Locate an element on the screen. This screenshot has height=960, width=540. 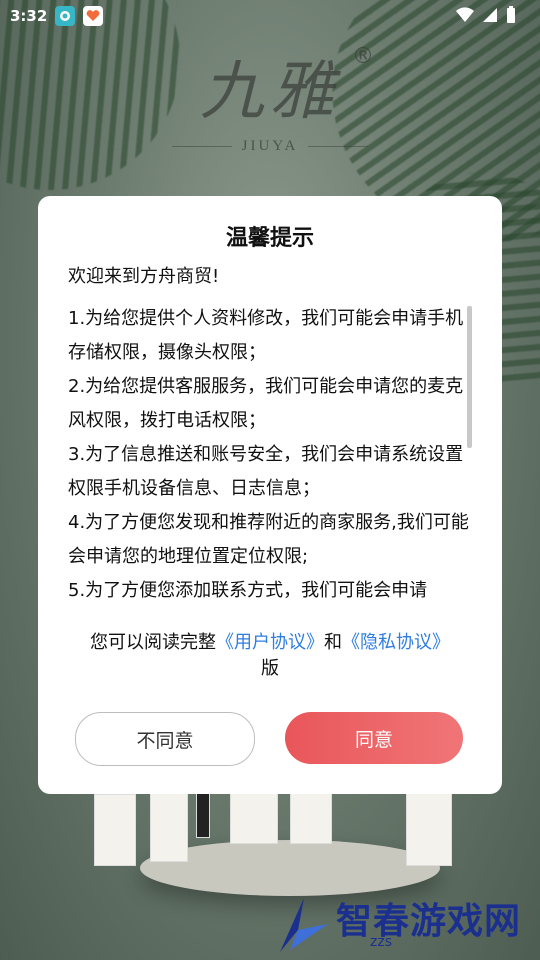
agreement-suffix: 版 is located at coordinates (270, 668).